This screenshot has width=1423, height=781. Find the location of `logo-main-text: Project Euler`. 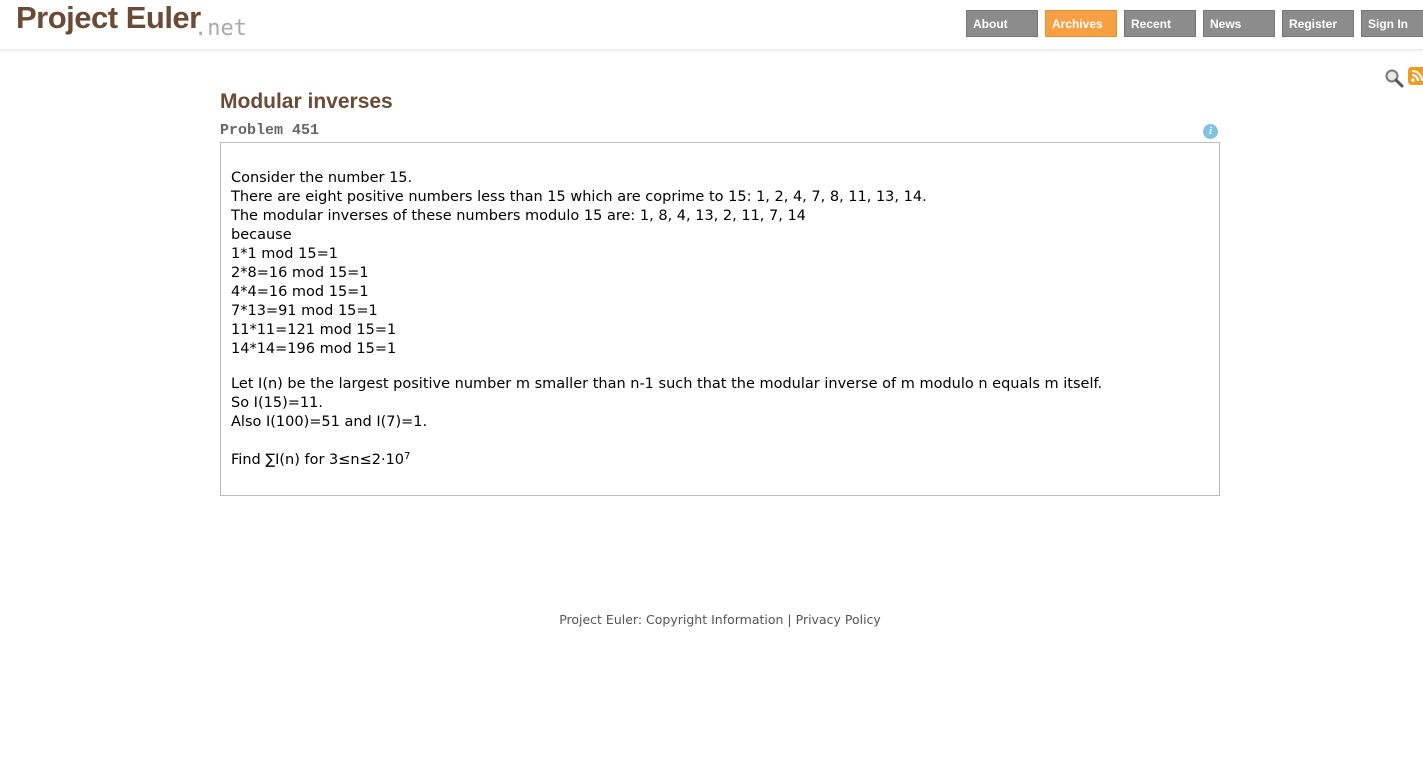

logo-main-text: Project Euler is located at coordinates (108, 17).